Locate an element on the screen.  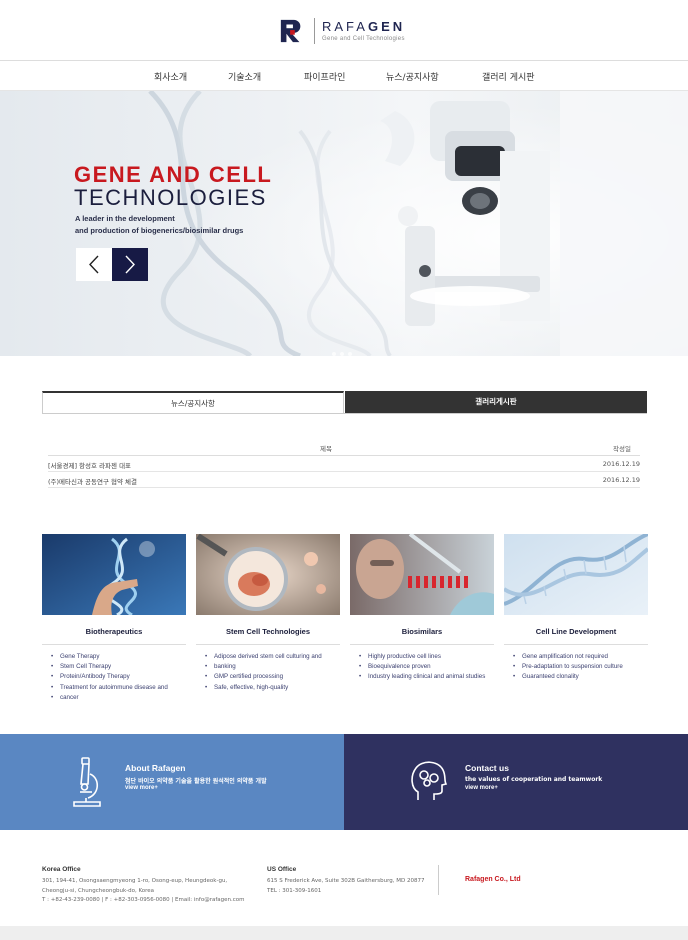
main-nav: 회사소개 기술소개 파이프라인 뉴스/공지사항 갤러리 게시판 is located at coordinates (344, 76).